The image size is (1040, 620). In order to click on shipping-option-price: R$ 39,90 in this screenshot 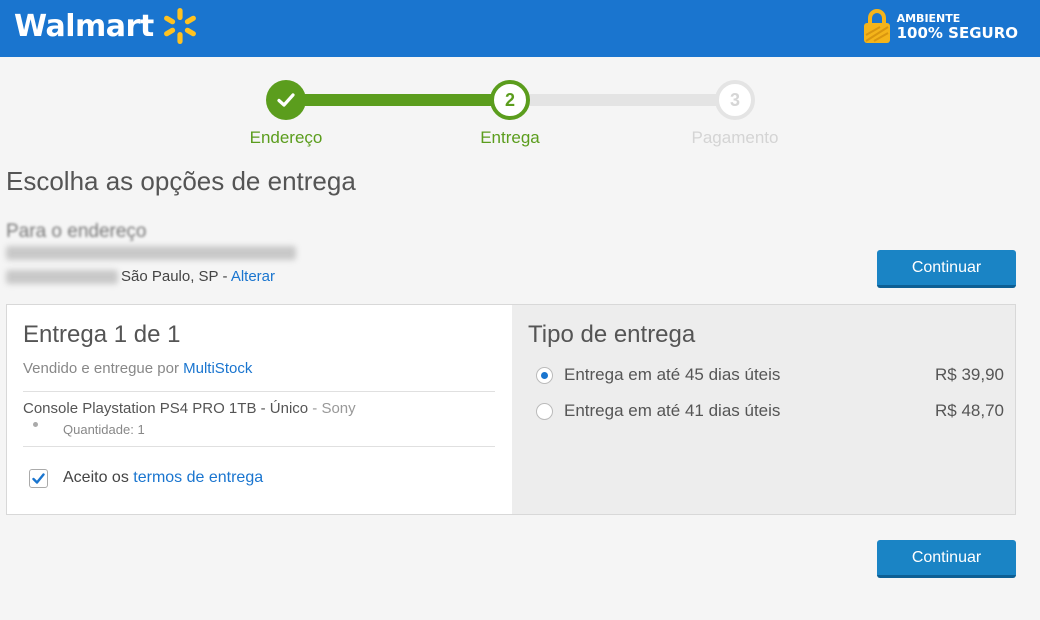, I will do `click(969, 374)`.